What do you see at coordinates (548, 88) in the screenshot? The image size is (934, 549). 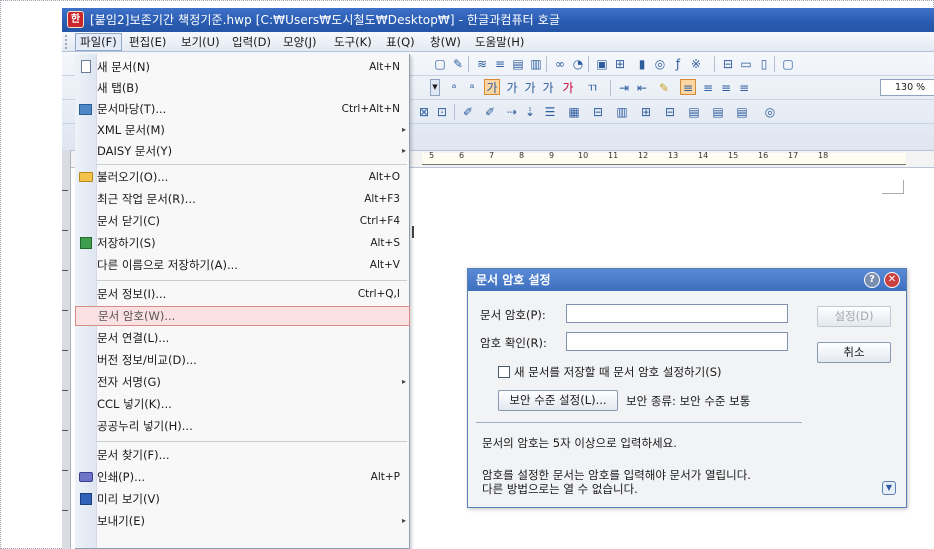 I see `strikethrough-icon: 가` at bounding box center [548, 88].